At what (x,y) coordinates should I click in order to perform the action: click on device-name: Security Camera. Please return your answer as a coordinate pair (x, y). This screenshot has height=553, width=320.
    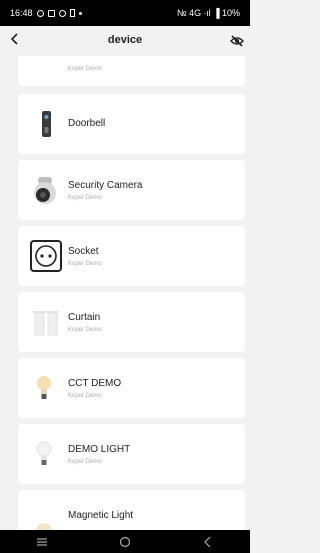
    Looking at the image, I should click on (105, 185).